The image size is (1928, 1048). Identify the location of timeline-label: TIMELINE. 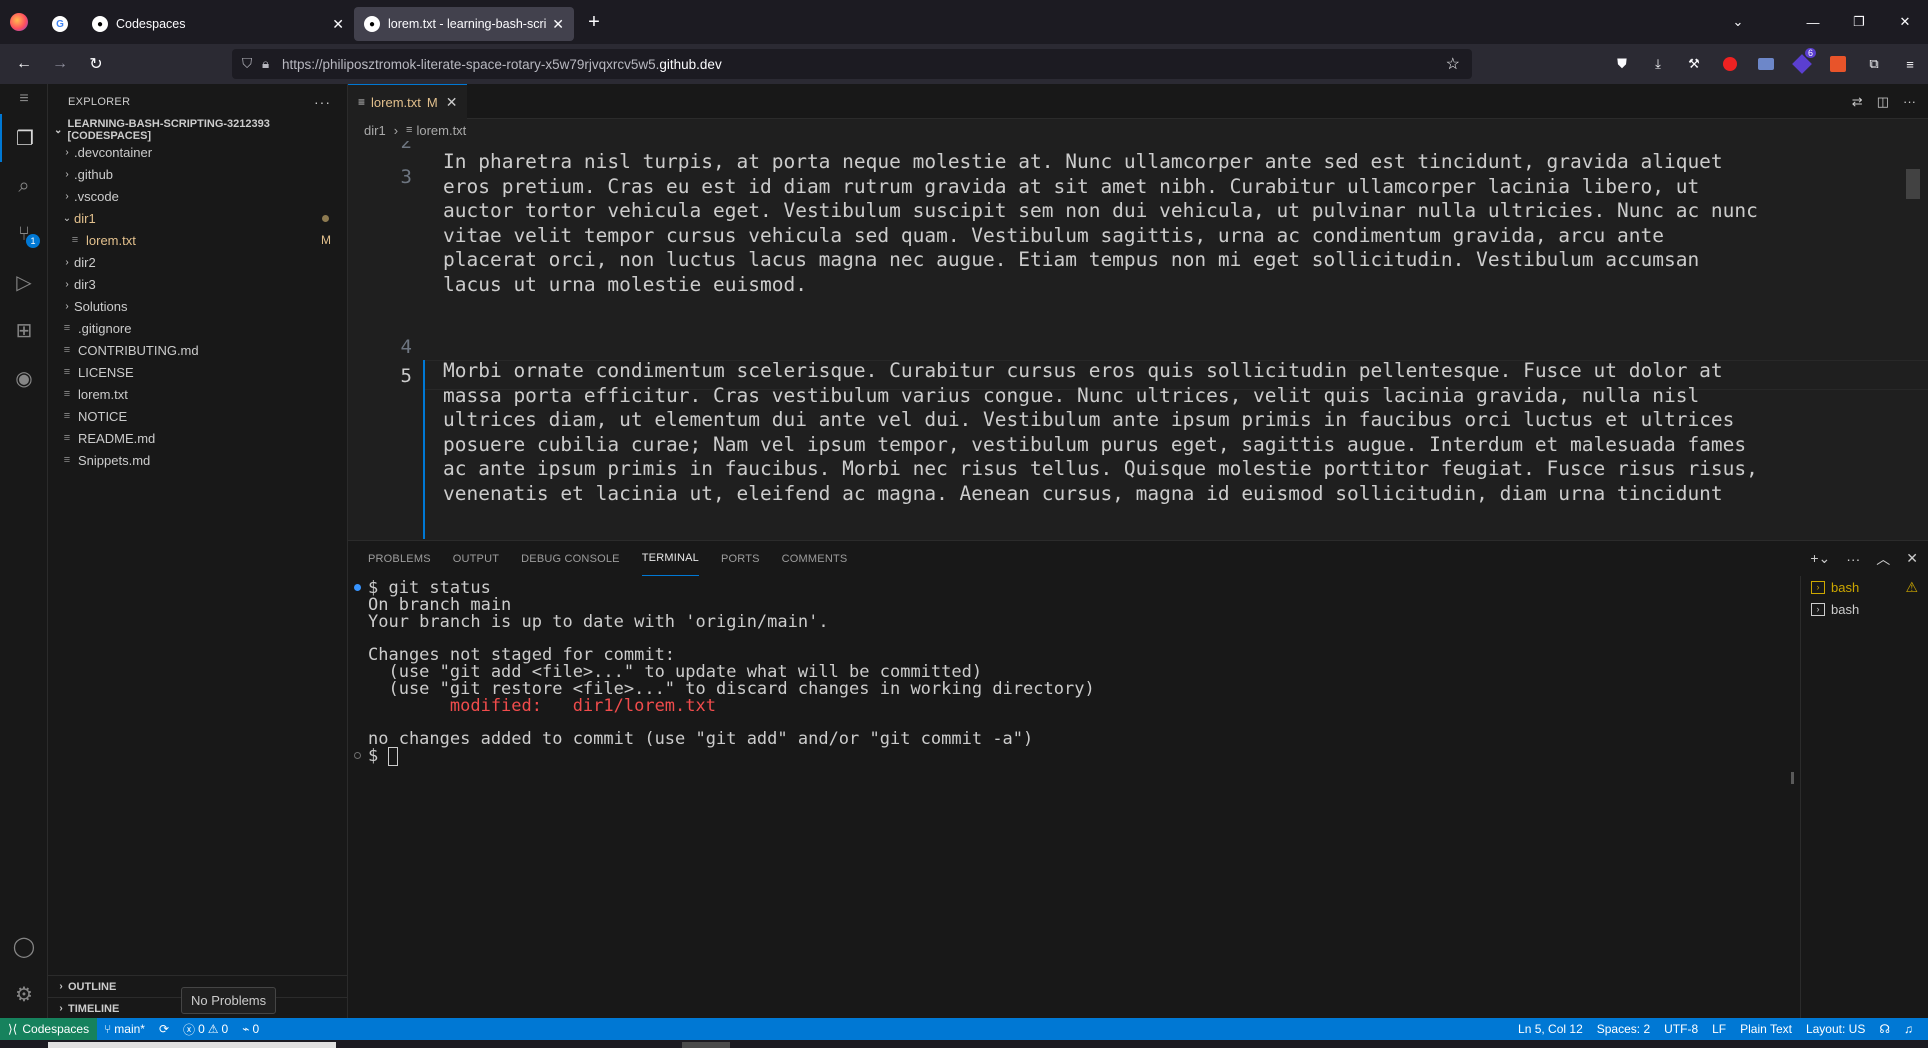
(94, 1008).